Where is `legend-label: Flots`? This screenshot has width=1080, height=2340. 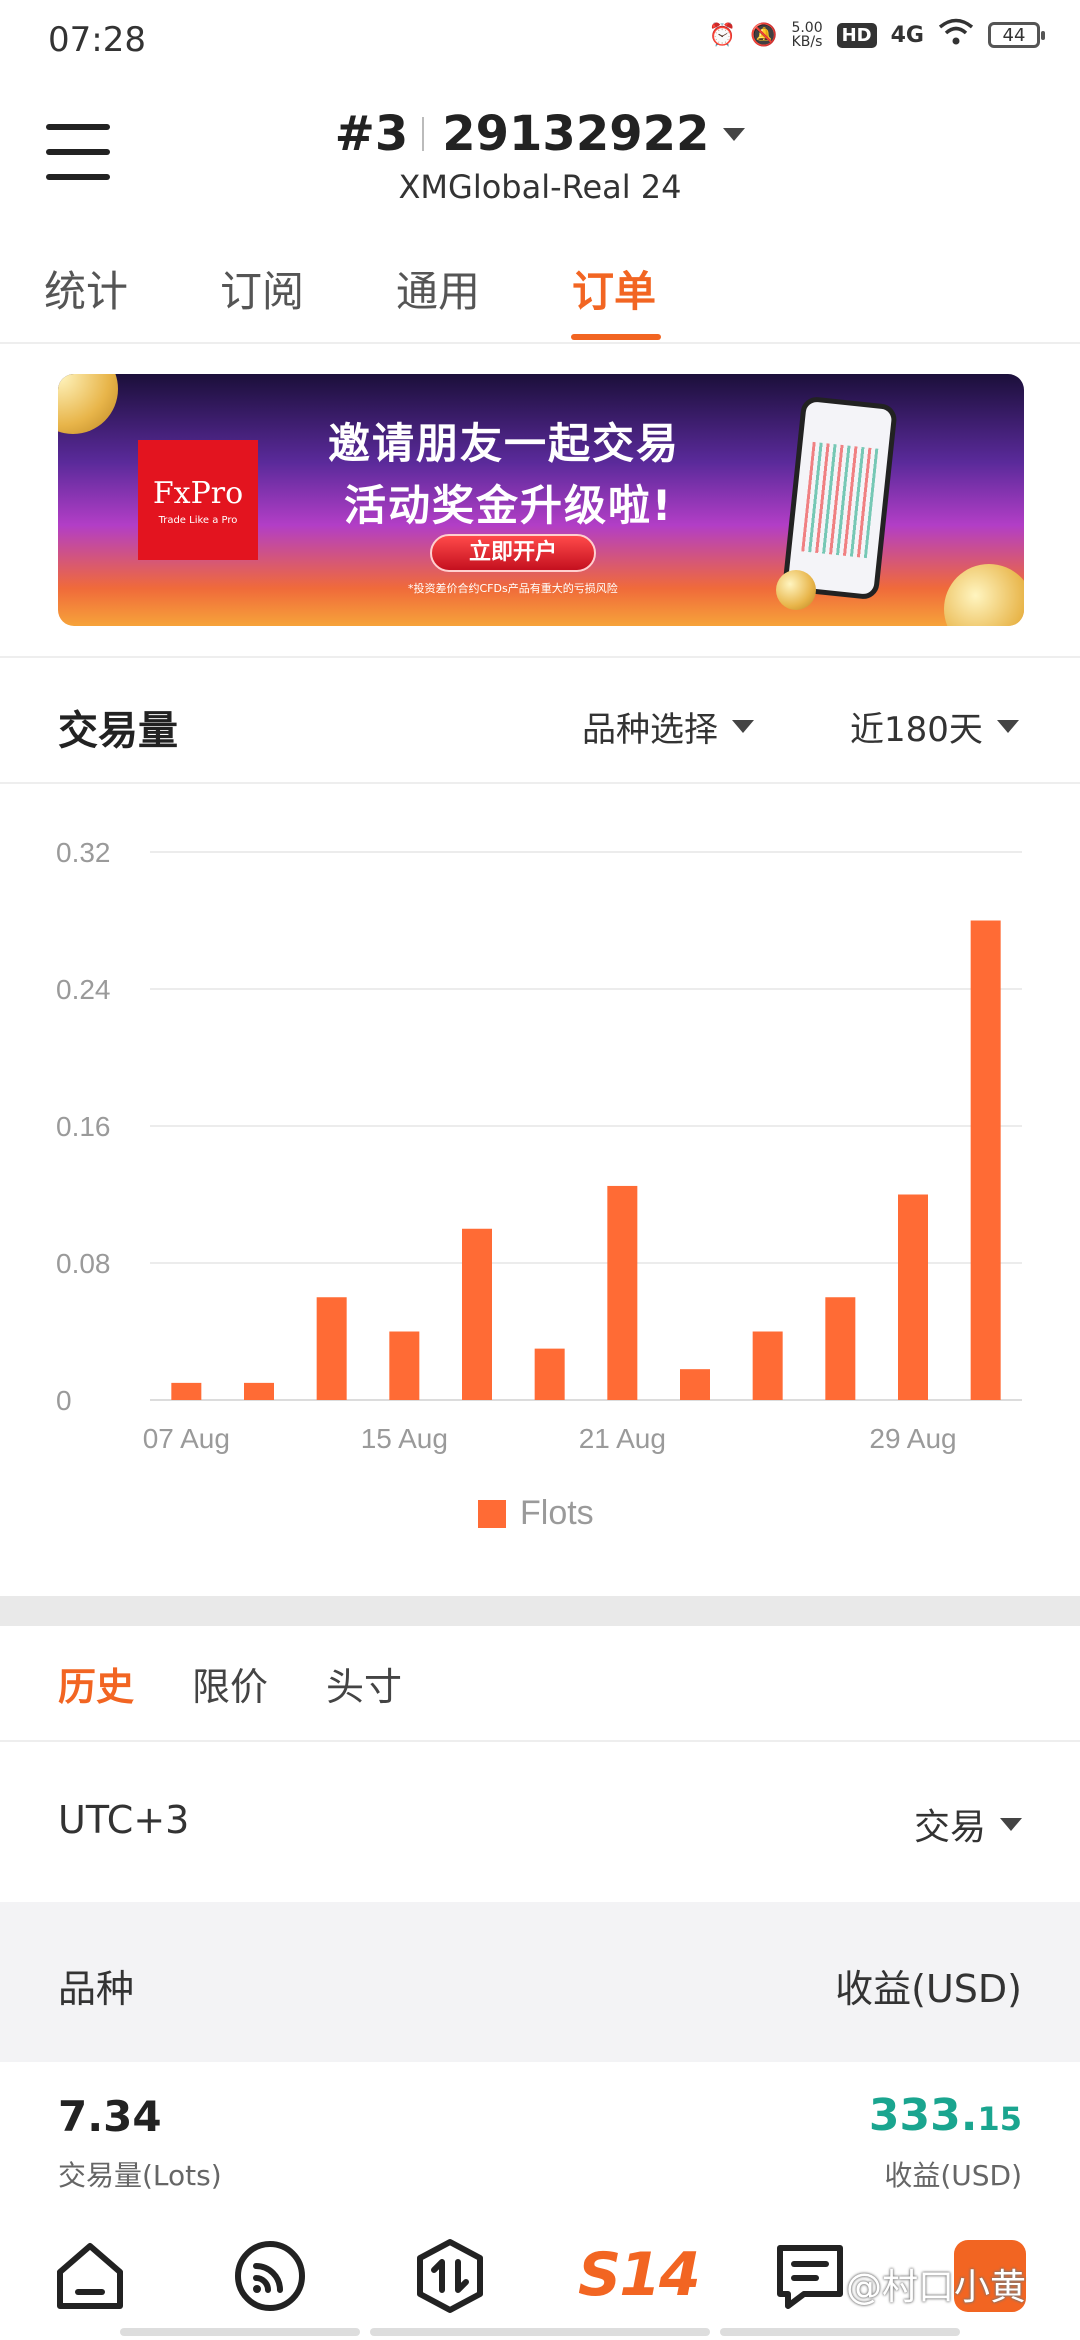
legend-label: Flots is located at coordinates (557, 1513).